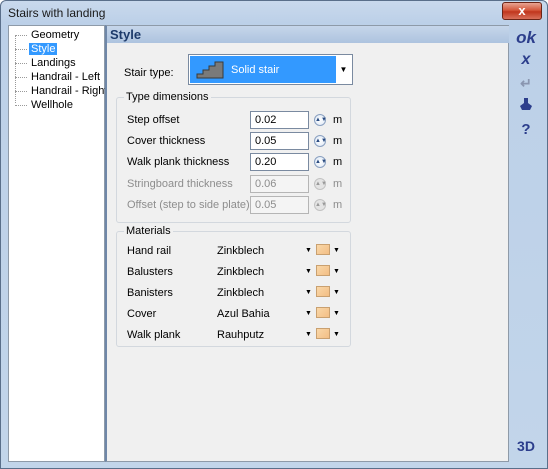  I want to click on balusters-label: Balusters, so click(150, 272).